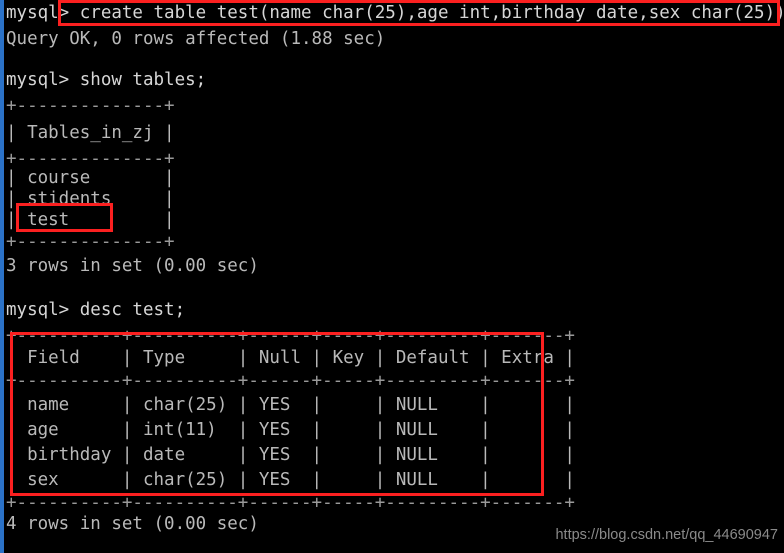  Describe the element at coordinates (106, 80) in the screenshot. I see `terminal-line-l04: mysql> show tables;` at that location.